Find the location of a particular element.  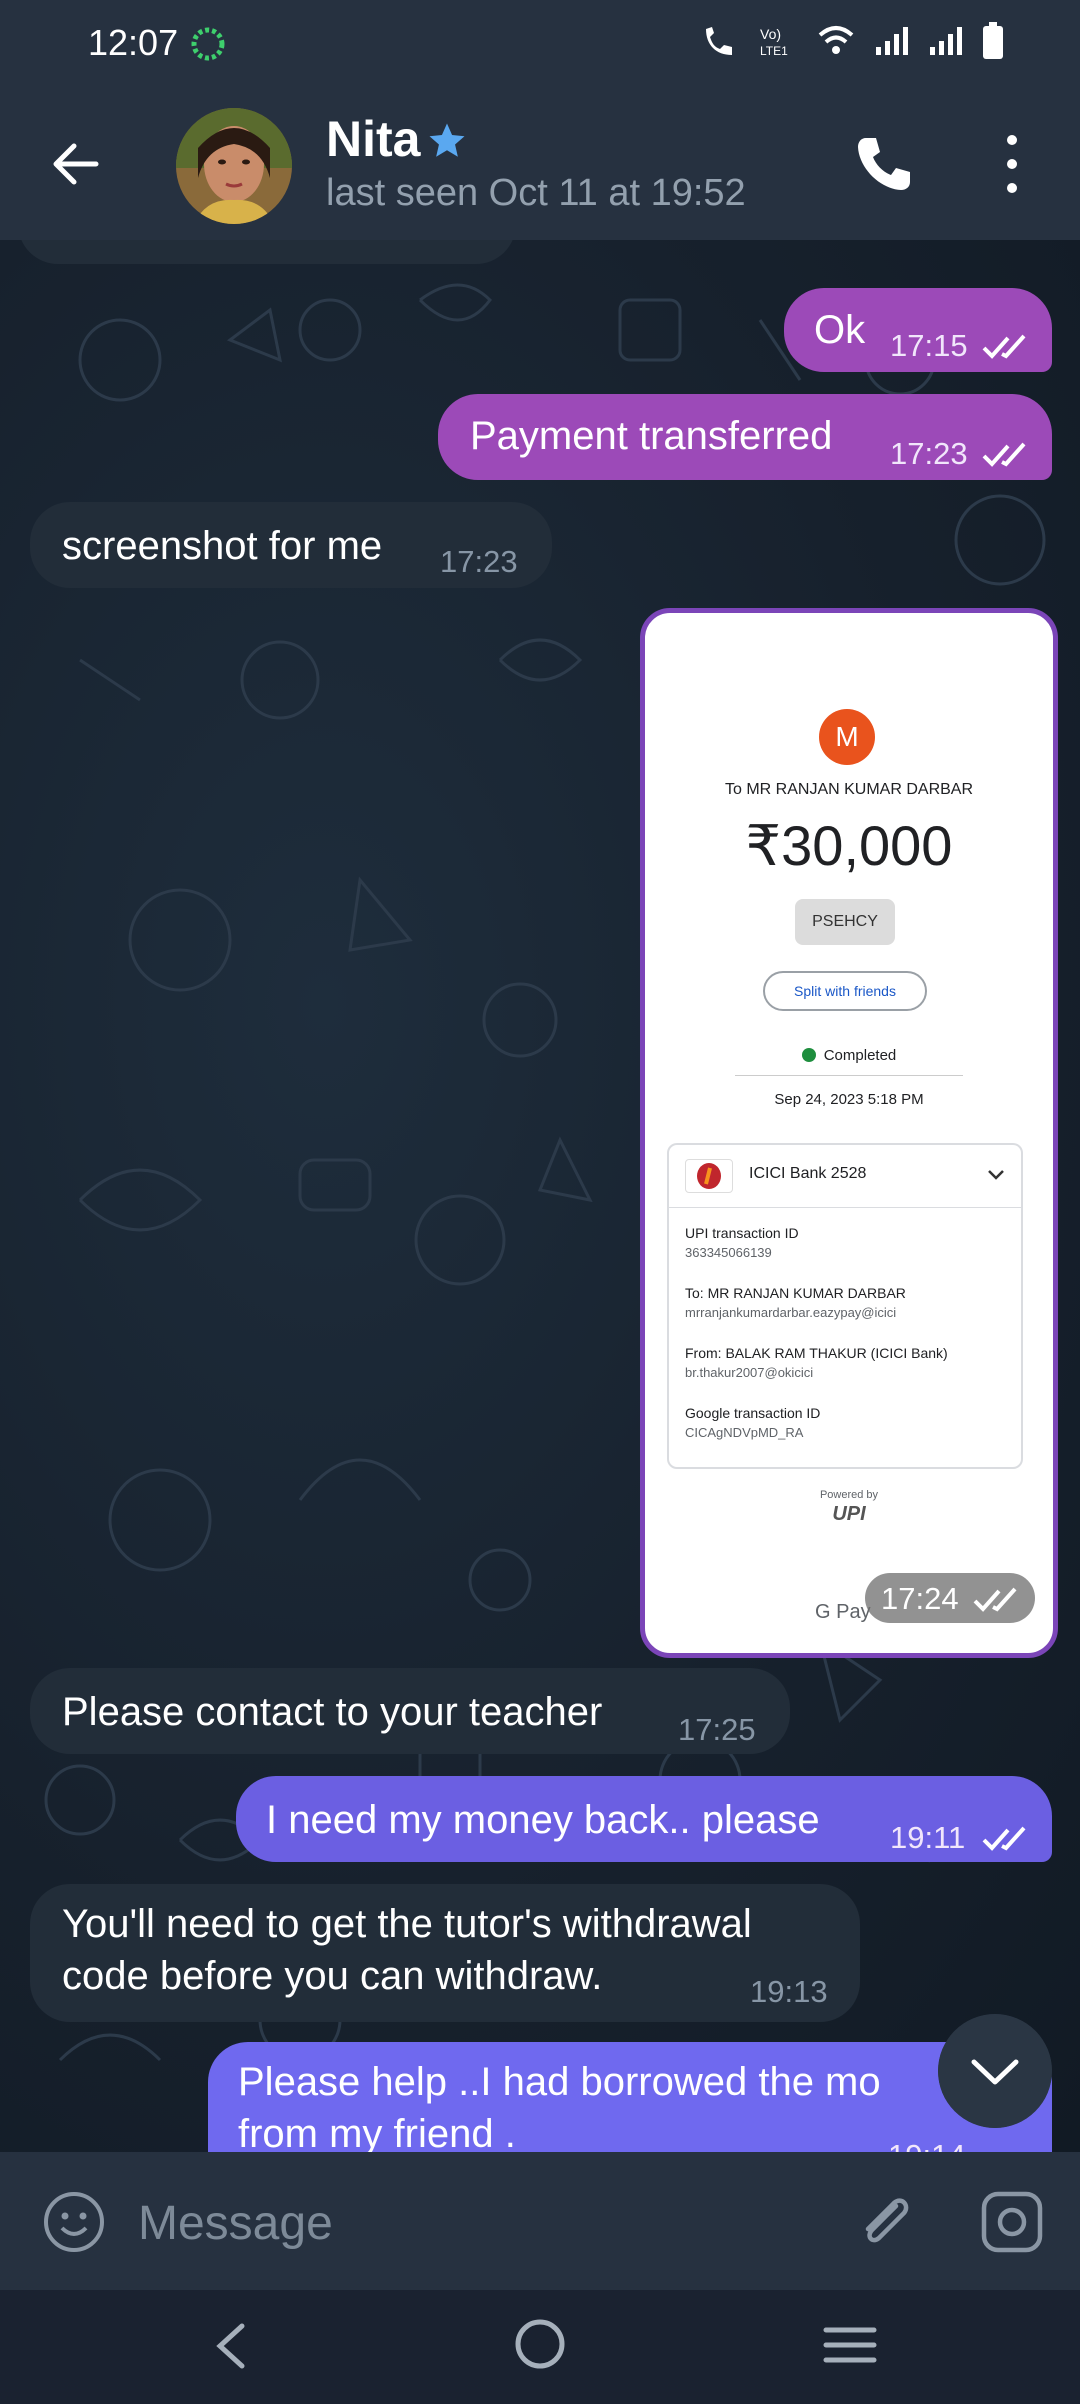

receipt-payee: To MR RANJAN KUMAR DARBAR is located at coordinates (849, 789).